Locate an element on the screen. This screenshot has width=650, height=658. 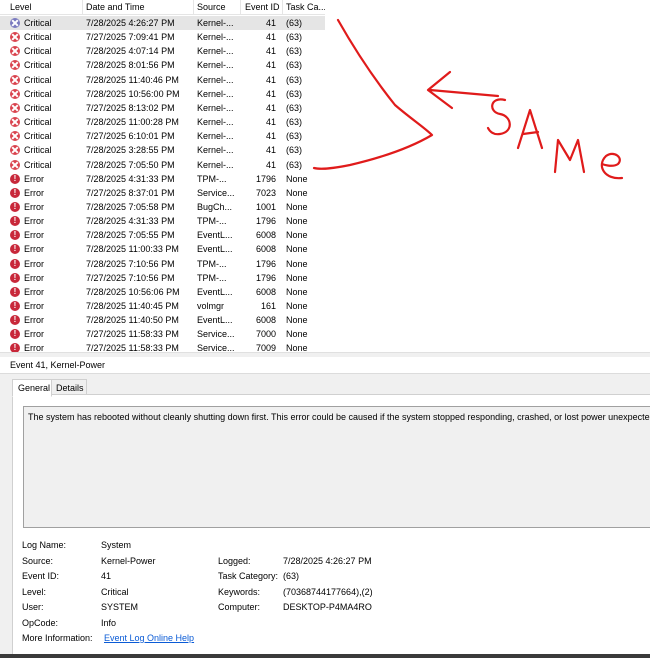
date-cell: 7/27/2025 11:58:33 PM is located at coordinates (132, 347).